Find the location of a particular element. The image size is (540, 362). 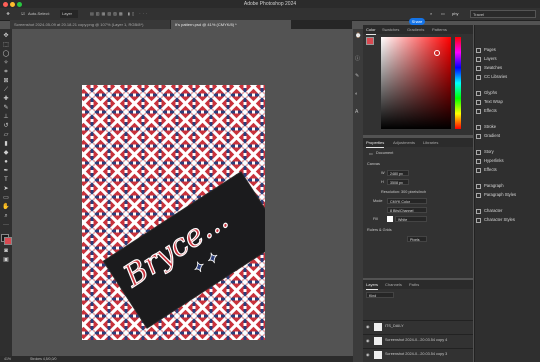

width-field: 2480 px is located at coordinates (398, 173).